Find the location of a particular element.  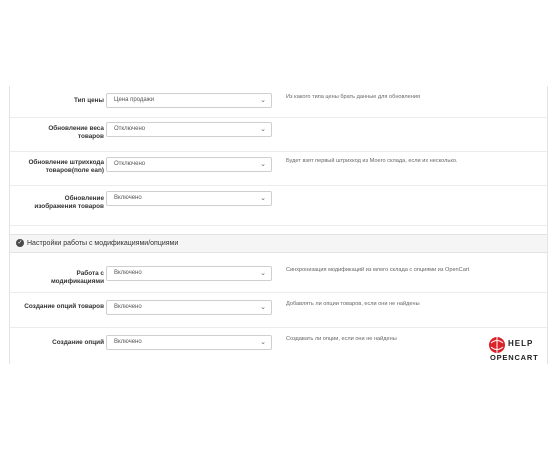

weight-update-select: Отключено ⌄ is located at coordinates (189, 129).